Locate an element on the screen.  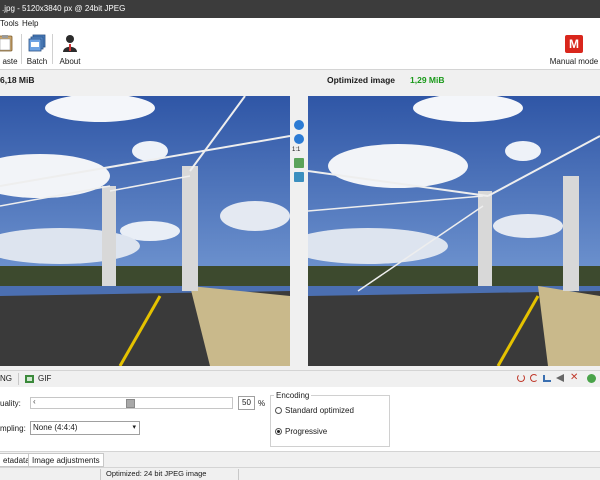
format-divider is located at coordinates (18, 379).